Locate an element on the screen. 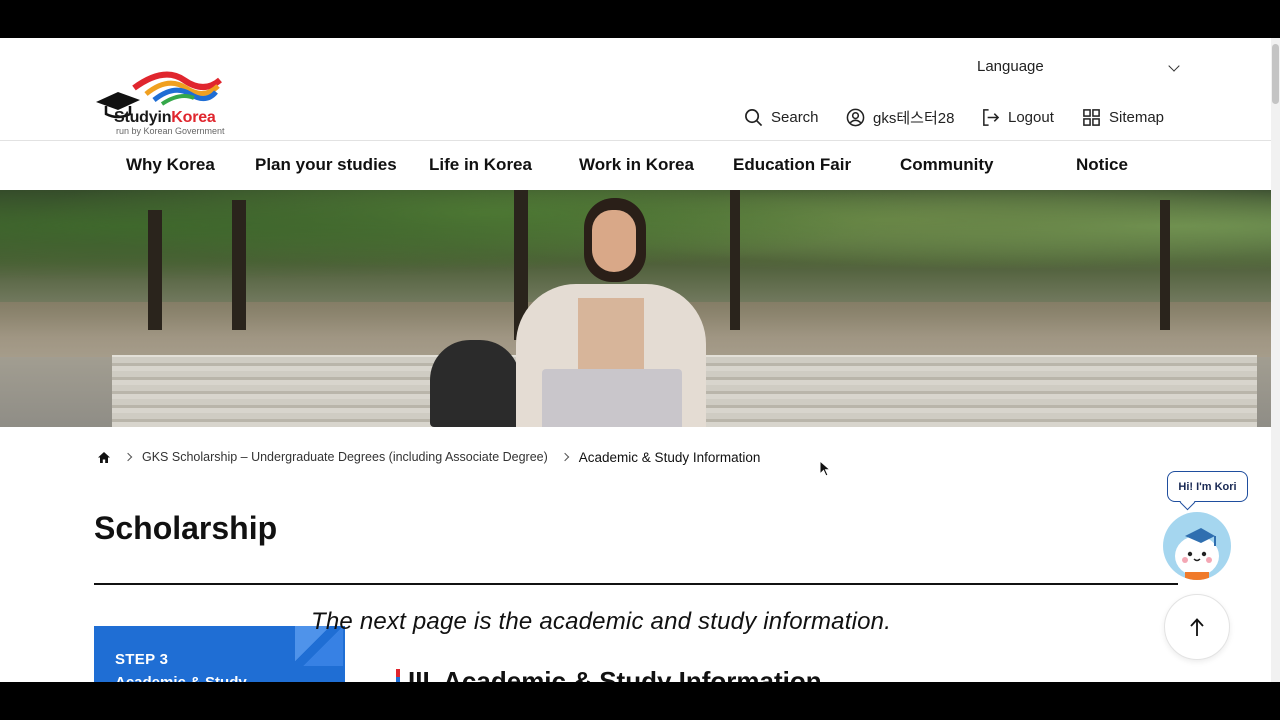  chevron-down-icon is located at coordinates (1174, 66).